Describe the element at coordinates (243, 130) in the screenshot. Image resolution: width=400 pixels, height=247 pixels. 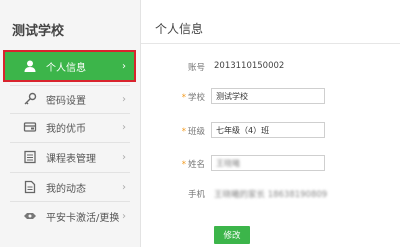
I see `class-field-value: 七年级（4）班` at that location.